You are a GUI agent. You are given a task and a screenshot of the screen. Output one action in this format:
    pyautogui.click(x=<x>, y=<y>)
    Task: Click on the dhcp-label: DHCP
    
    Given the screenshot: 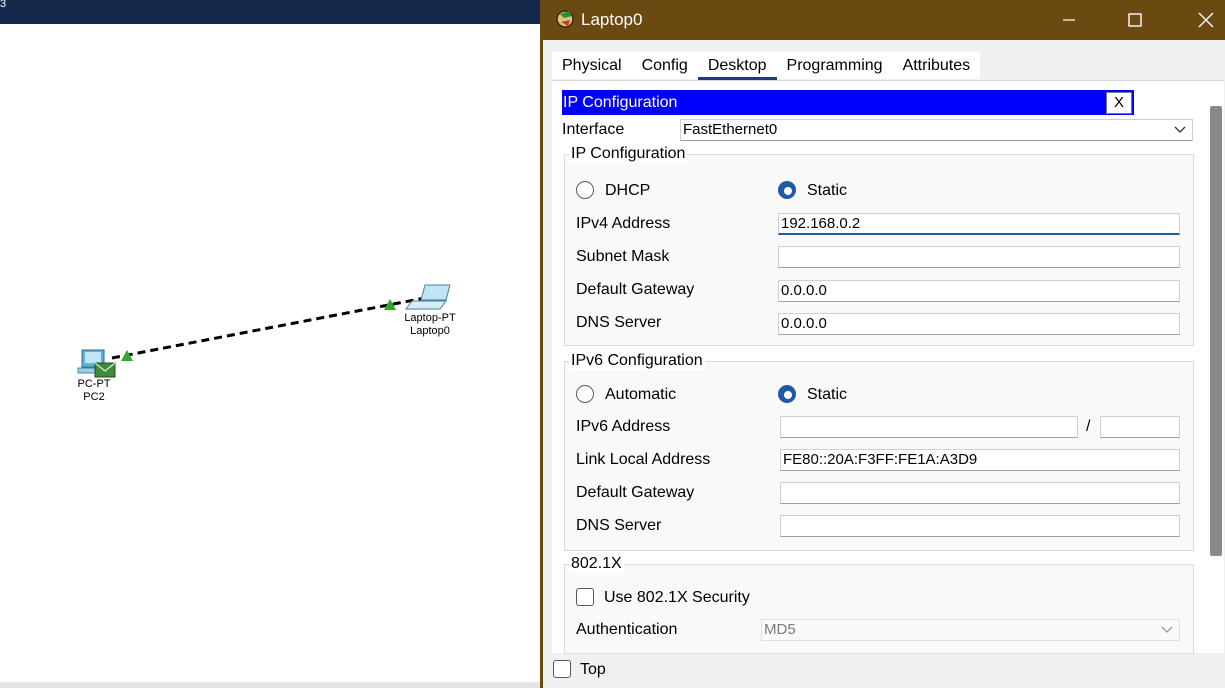 What is the action you would take?
    pyautogui.click(x=628, y=190)
    